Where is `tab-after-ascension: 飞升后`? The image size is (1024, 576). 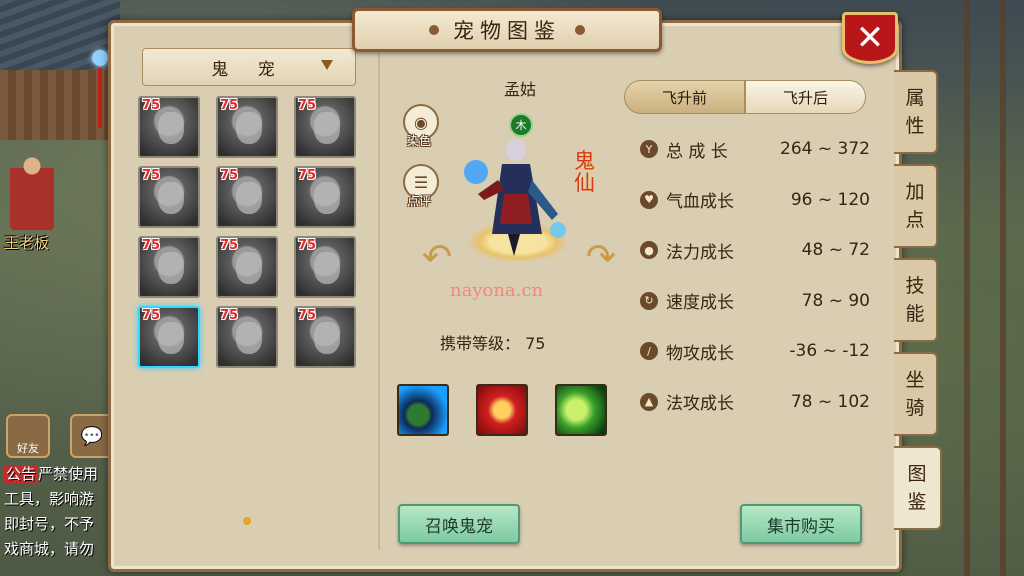 tab-after-ascension: 飞升后 is located at coordinates (805, 97).